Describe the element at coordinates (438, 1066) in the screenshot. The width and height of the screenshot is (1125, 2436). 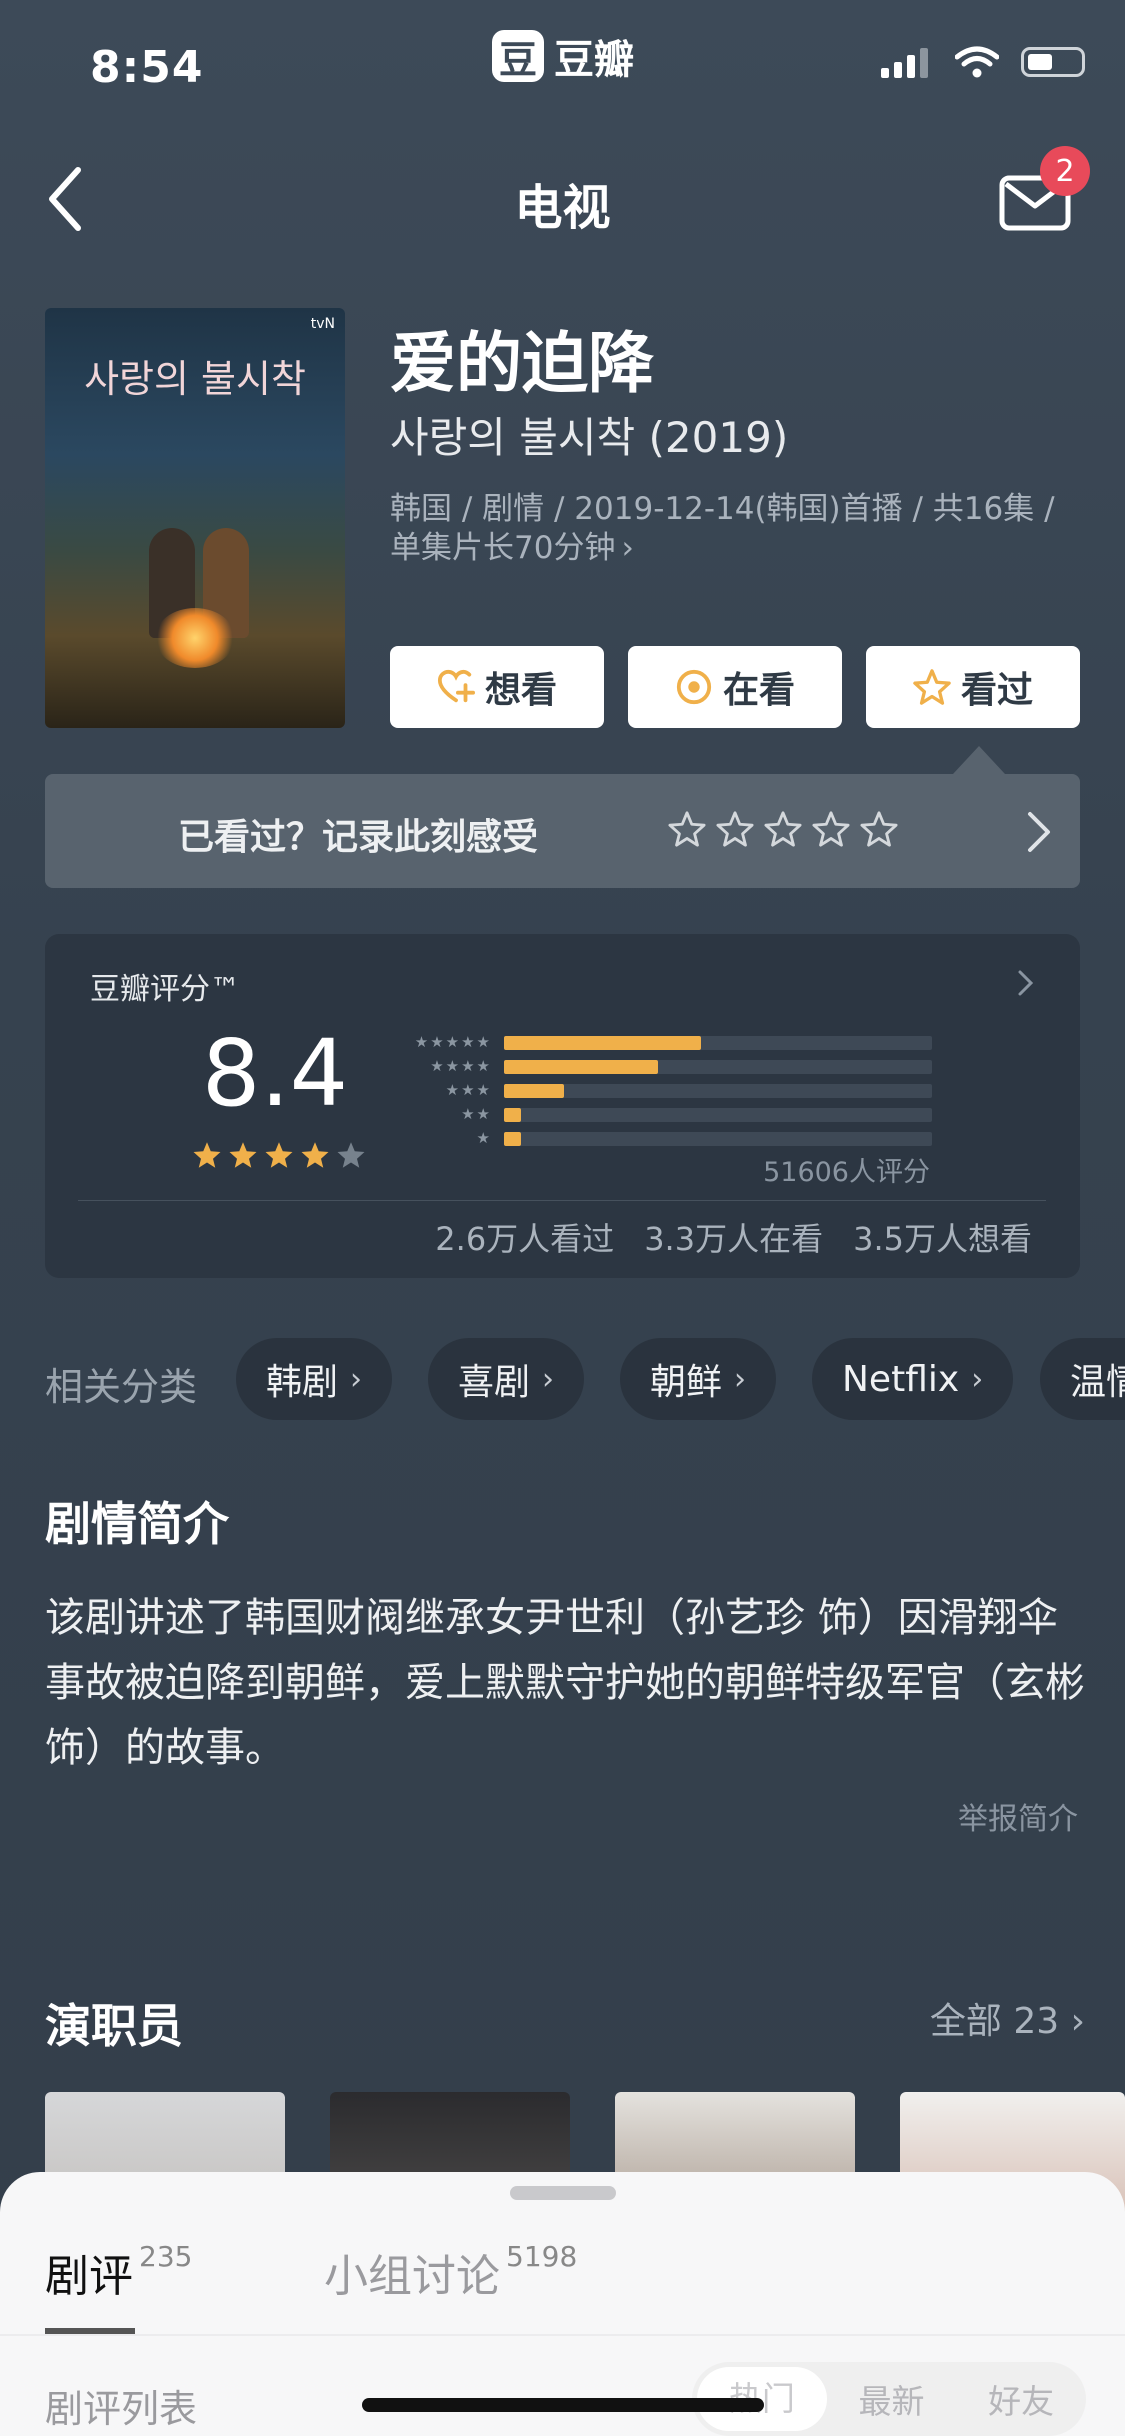
I see `distribution-stars: ★ ★ ★ ★` at that location.